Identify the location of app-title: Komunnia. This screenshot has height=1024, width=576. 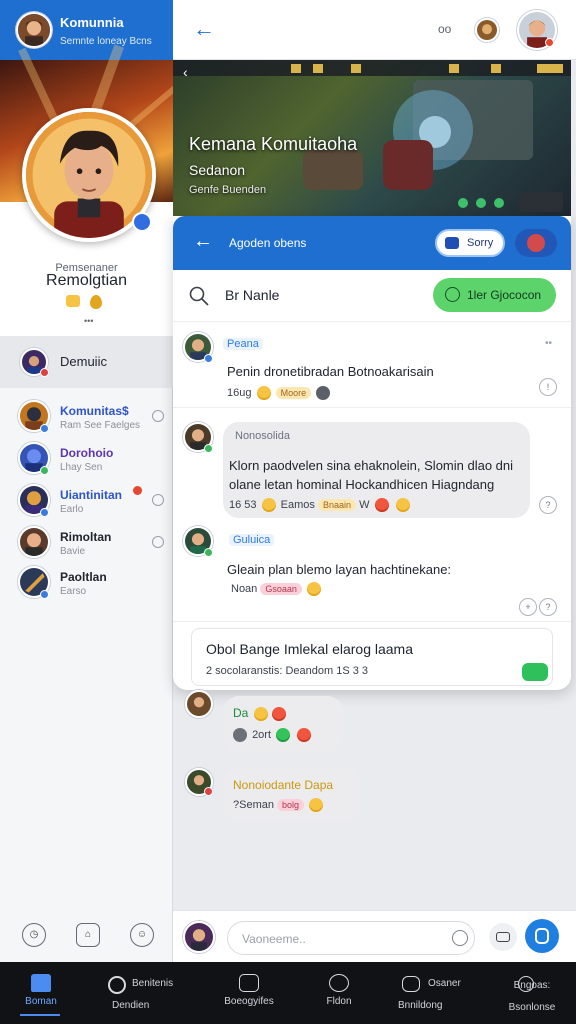
(92, 22).